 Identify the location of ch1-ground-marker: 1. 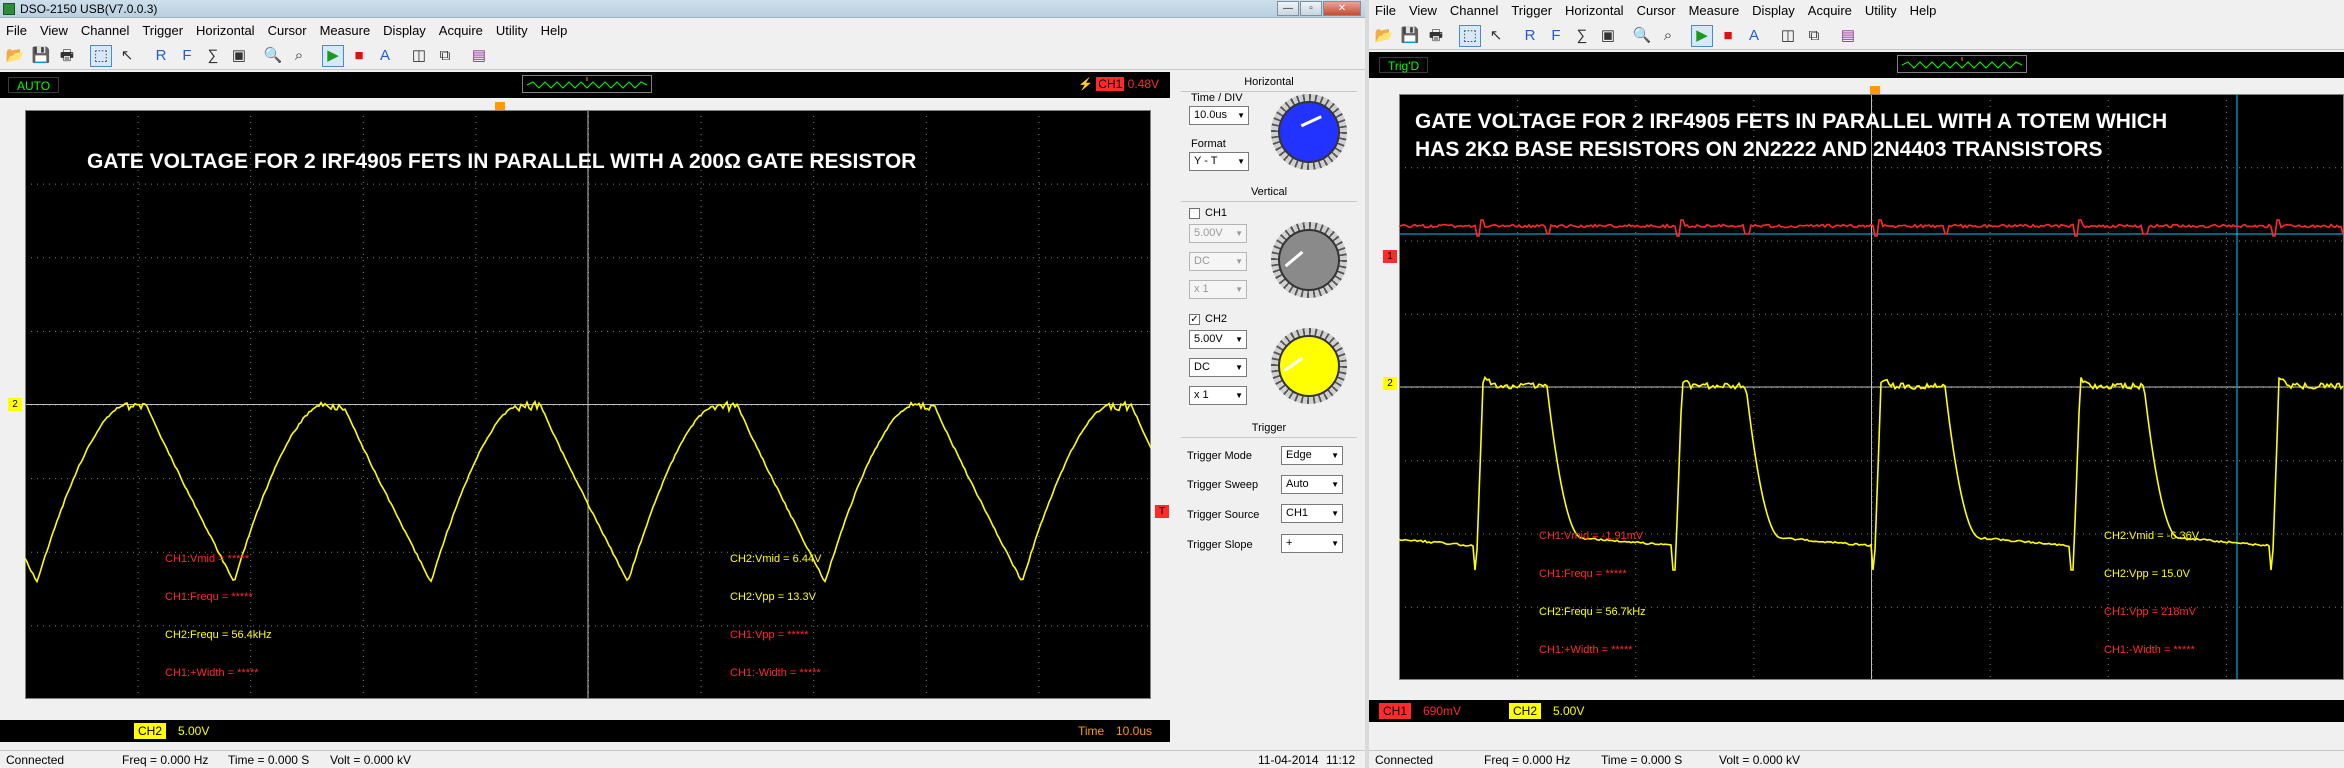
(1390, 256).